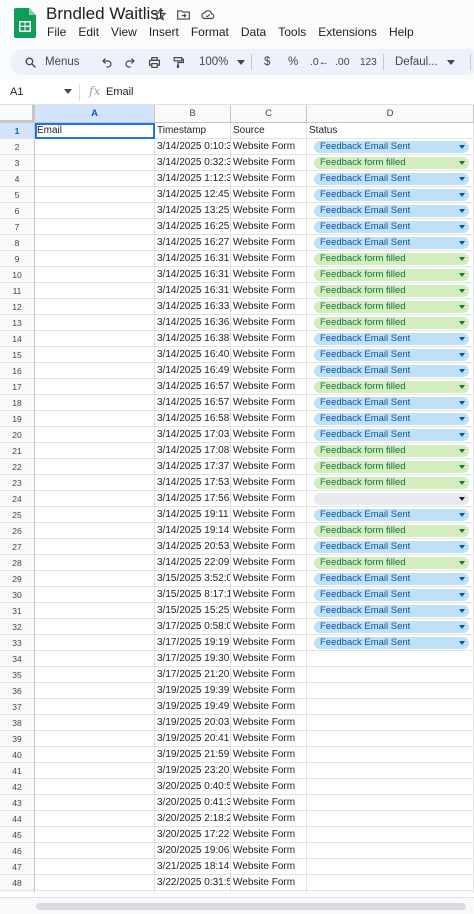 Image resolution: width=474 pixels, height=914 pixels. What do you see at coordinates (193, 419) in the screenshot?
I see `timestamp-cell: 3/14/2025 16:58` at bounding box center [193, 419].